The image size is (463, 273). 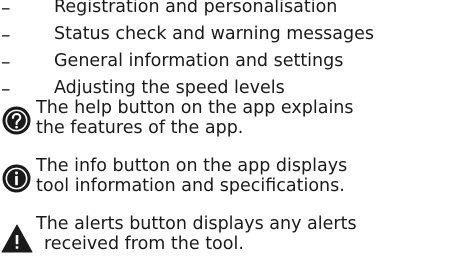 I want to click on list-item: – Status check and warning messages, so click(x=231, y=33).